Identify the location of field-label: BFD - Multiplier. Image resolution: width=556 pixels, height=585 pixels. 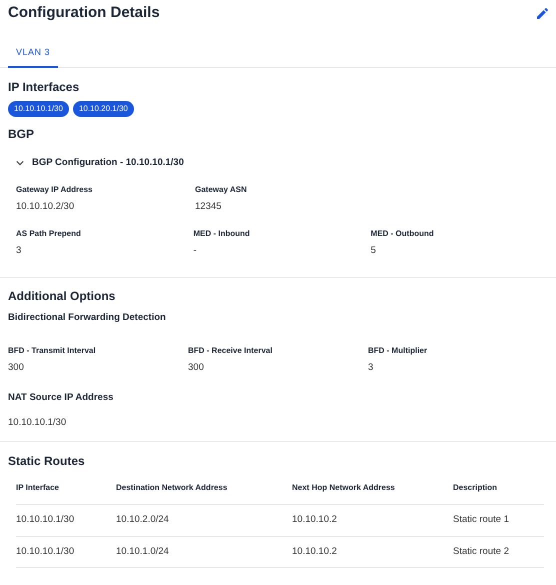
(398, 351).